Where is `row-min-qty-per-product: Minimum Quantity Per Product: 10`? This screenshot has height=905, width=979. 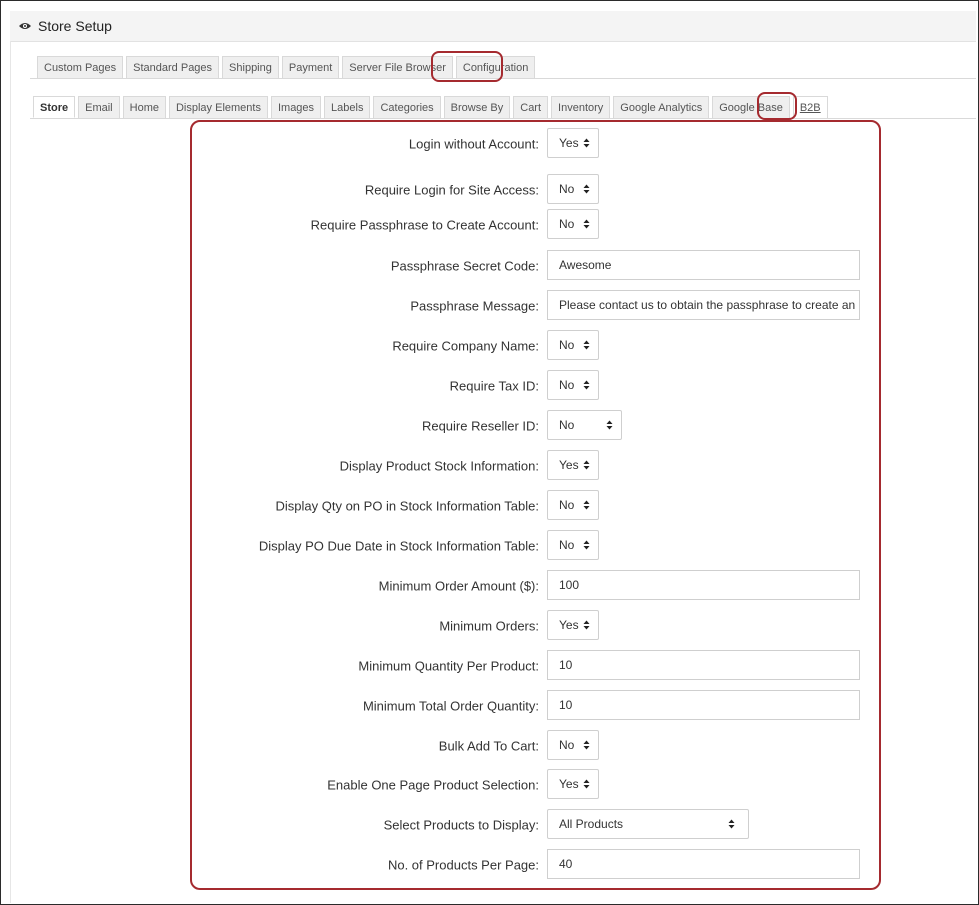
row-min-qty-per-product: Minimum Quantity Per Product: 10 is located at coordinates (535, 666).